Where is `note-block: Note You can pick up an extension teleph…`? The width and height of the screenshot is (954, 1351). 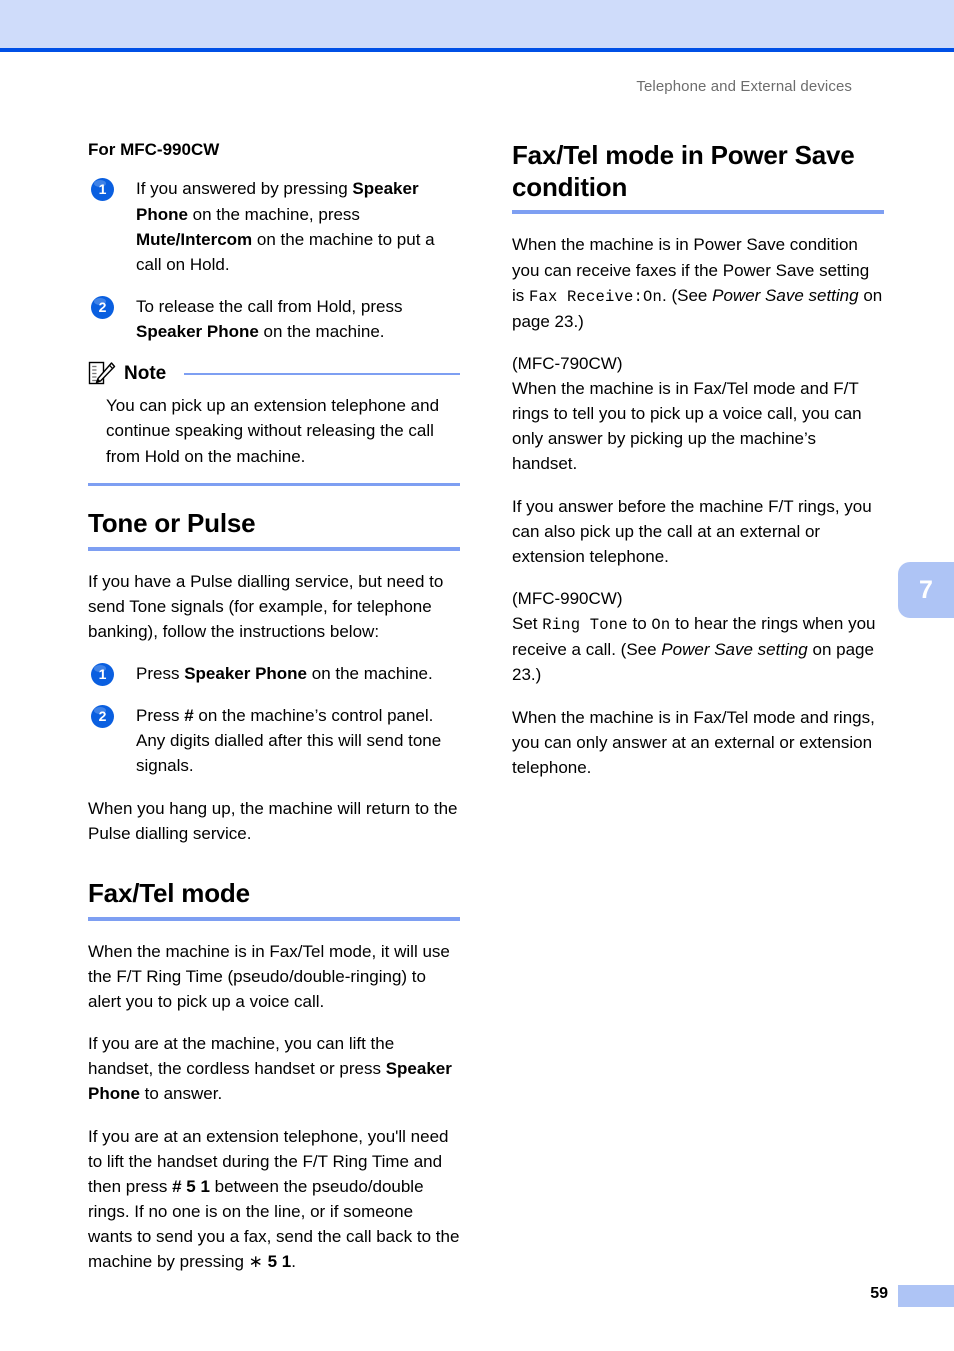
note-block: Note You can pick up an extension teleph… is located at coordinates (274, 423).